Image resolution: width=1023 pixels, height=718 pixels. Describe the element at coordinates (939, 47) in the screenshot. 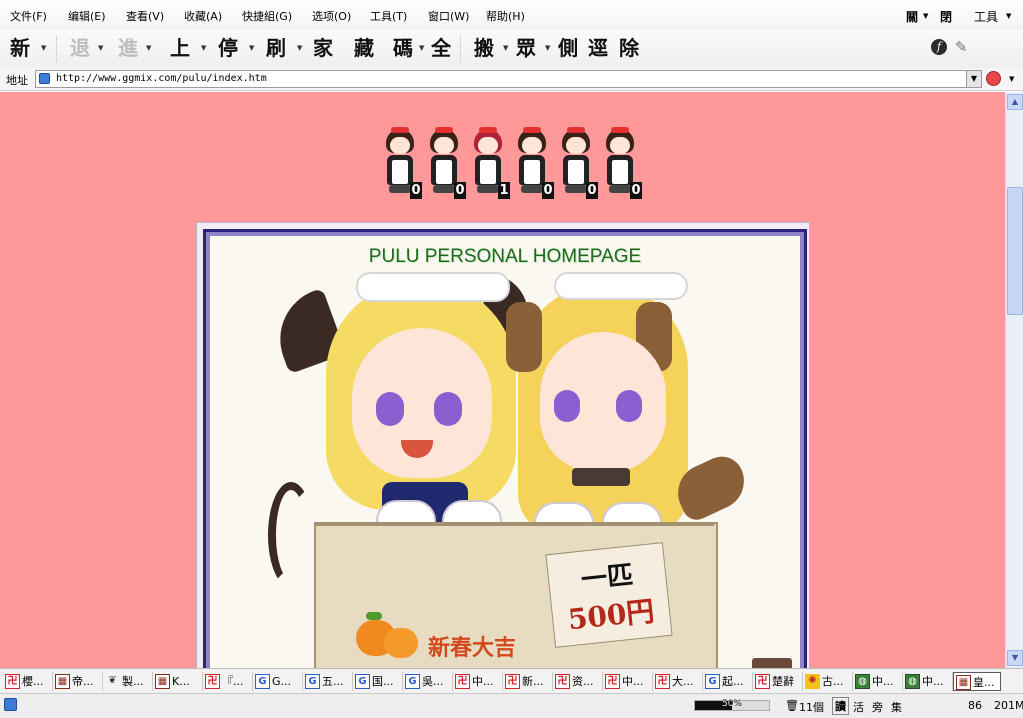

I see `flash-icon: f` at that location.